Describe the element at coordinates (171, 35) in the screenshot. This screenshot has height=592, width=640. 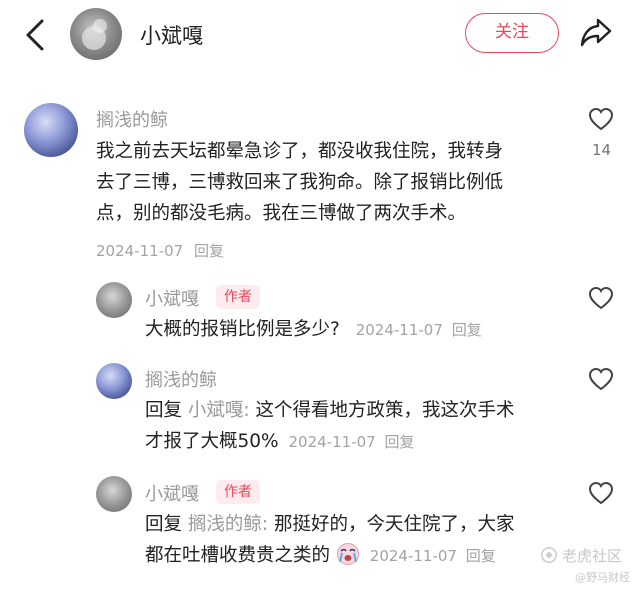
I see `header-username: 小斌嘎` at that location.